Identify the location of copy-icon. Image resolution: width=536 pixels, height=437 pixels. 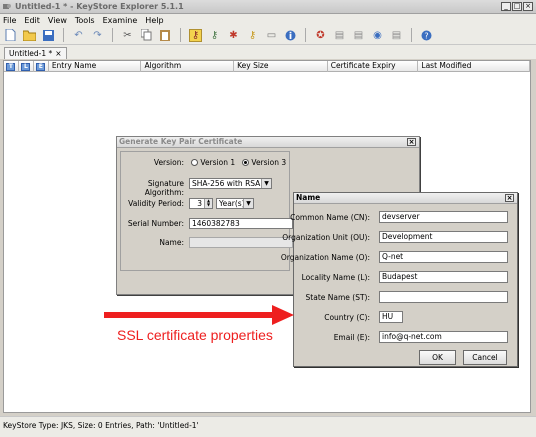
(146, 35).